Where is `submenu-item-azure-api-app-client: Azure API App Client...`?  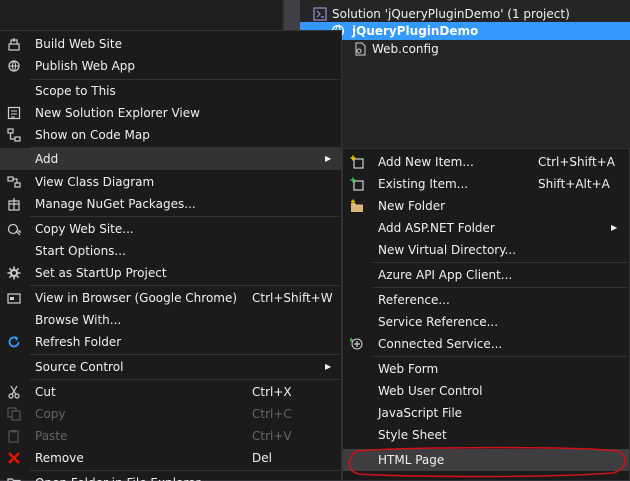
submenu-item-azure-api-app-client: Azure API App Client... is located at coordinates (486, 275).